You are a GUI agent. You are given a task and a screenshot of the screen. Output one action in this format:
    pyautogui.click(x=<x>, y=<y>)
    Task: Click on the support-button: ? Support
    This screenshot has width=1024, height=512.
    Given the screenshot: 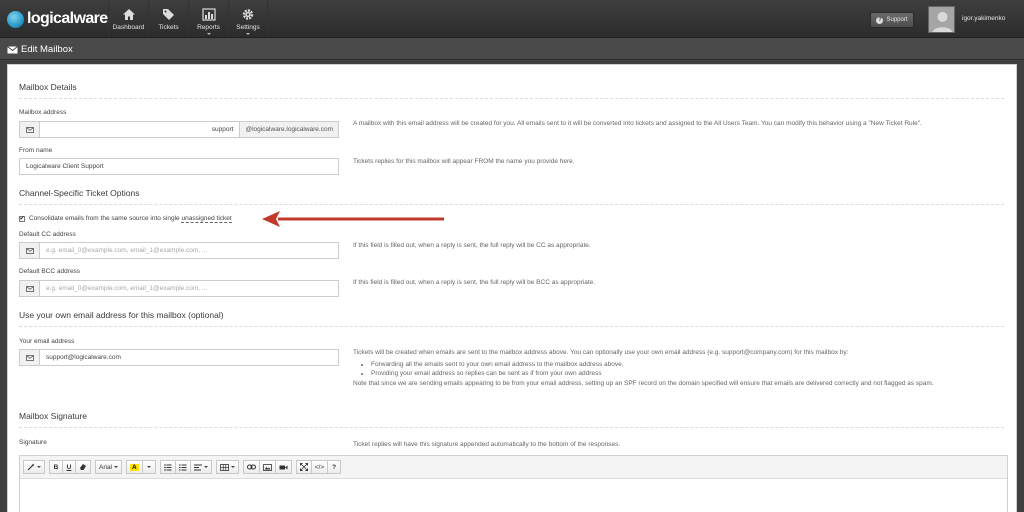 What is the action you would take?
    pyautogui.click(x=892, y=20)
    